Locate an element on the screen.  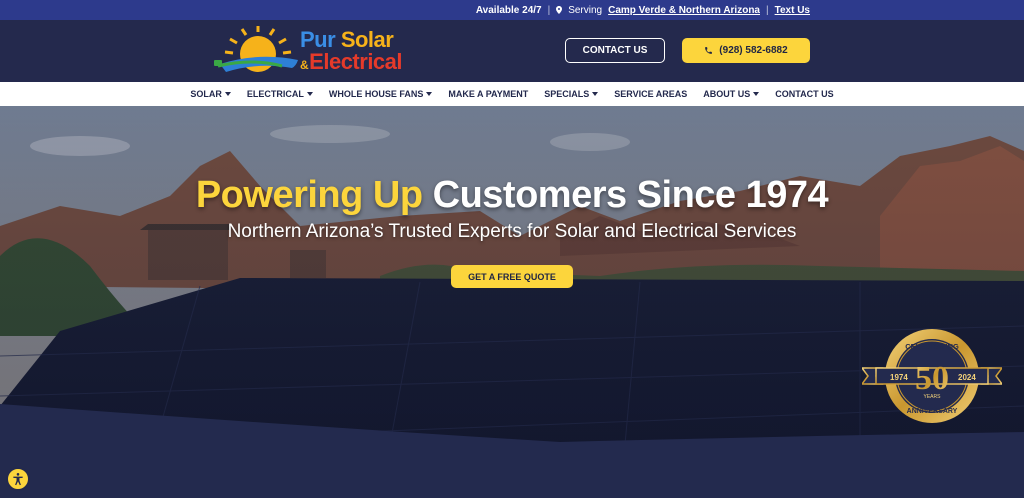
serving-prefix: Serving is located at coordinates (585, 10).